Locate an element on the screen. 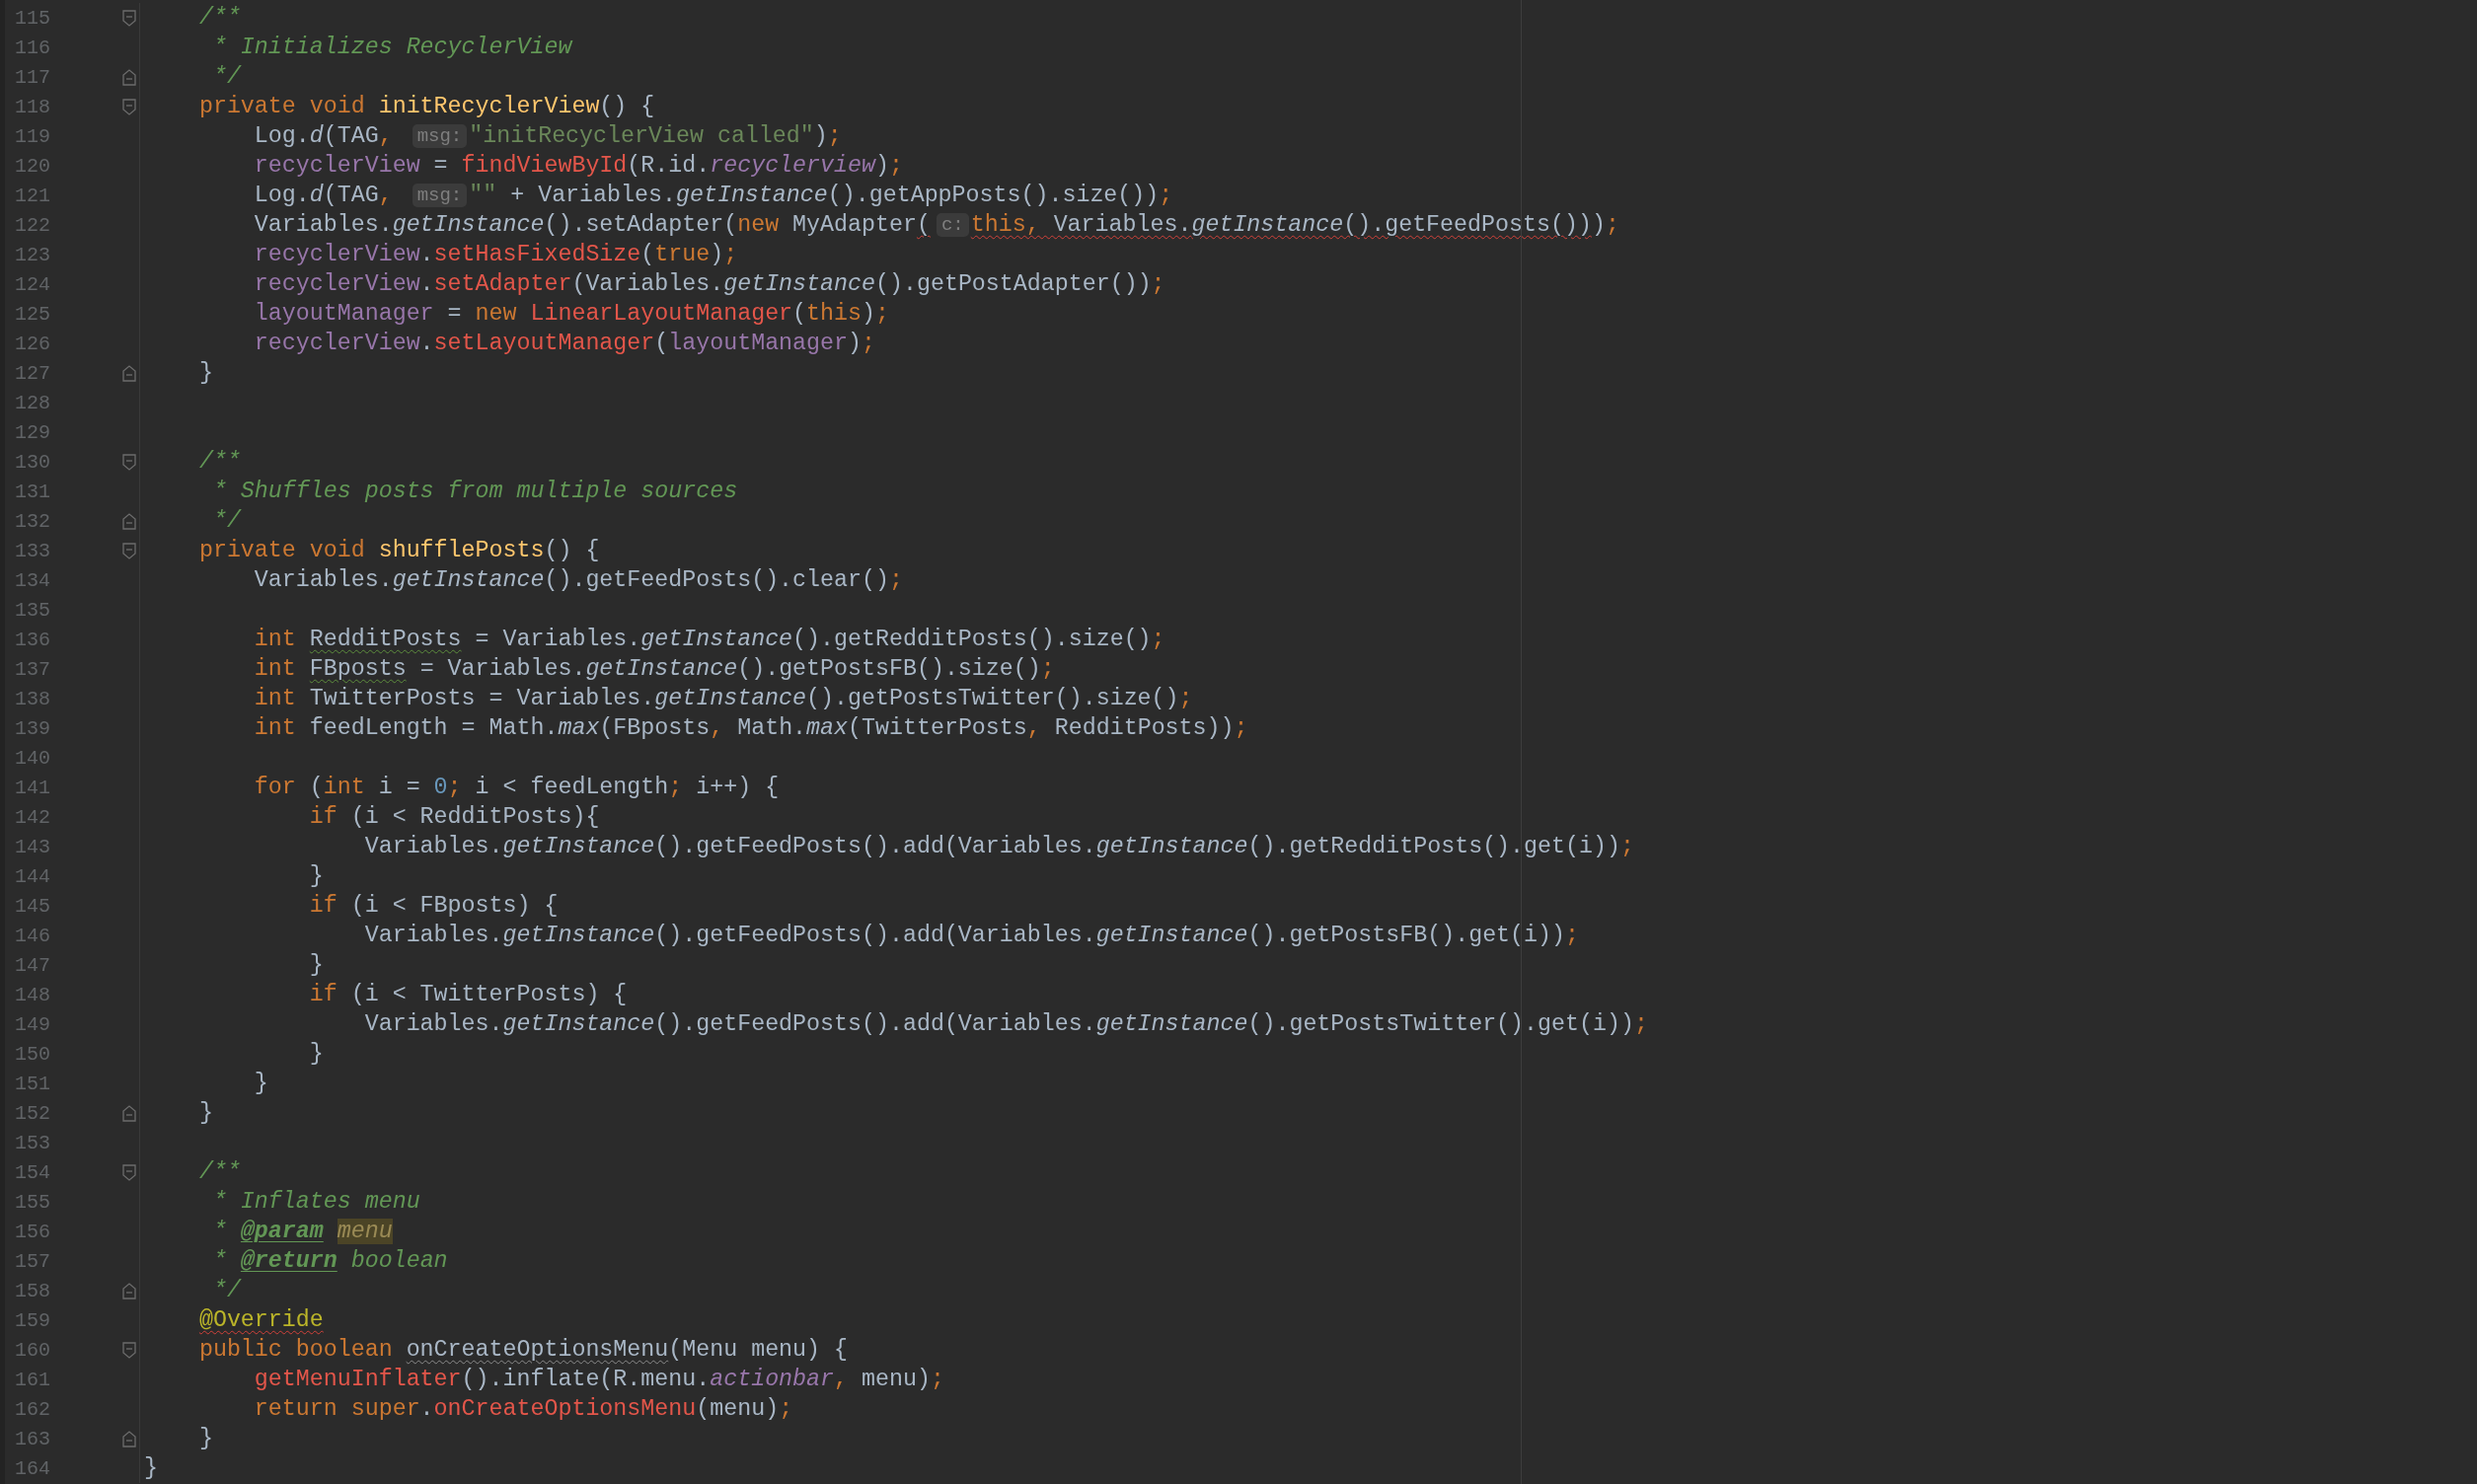  line-number: 141 is located at coordinates (33, 787).